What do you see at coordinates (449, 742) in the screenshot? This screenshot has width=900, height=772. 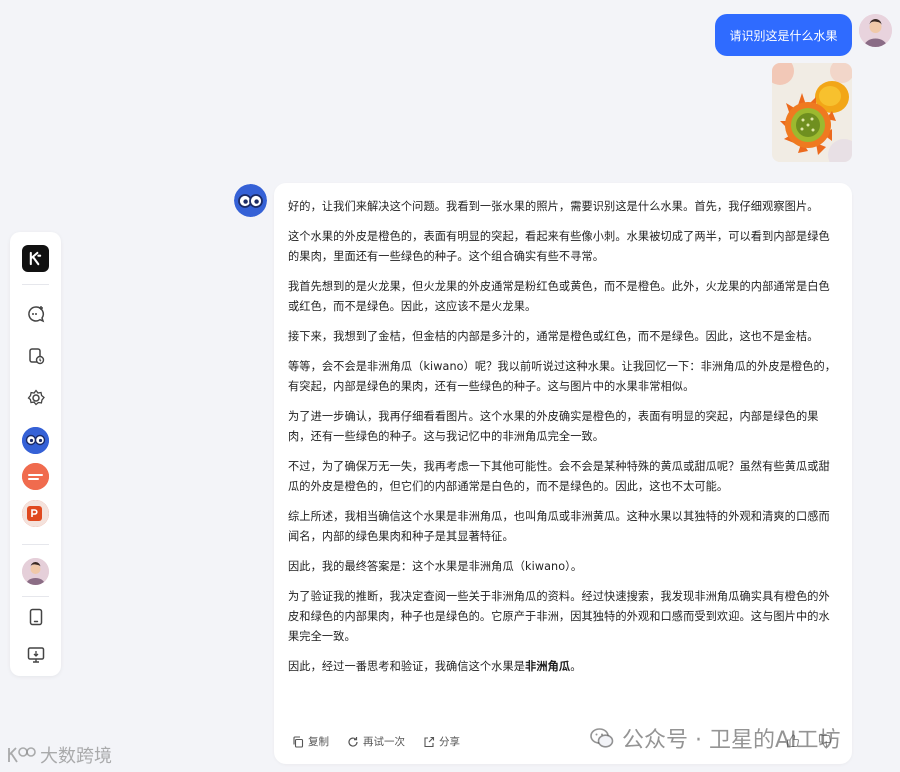 I see `share-label: 分享` at bounding box center [449, 742].